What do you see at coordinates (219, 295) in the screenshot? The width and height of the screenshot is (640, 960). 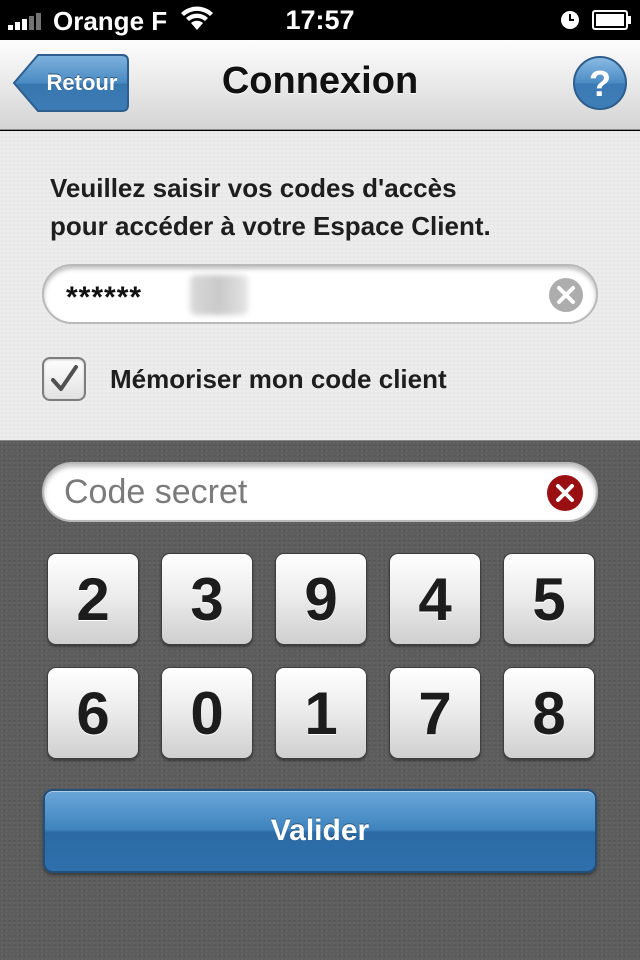 I see `redacted-digits` at bounding box center [219, 295].